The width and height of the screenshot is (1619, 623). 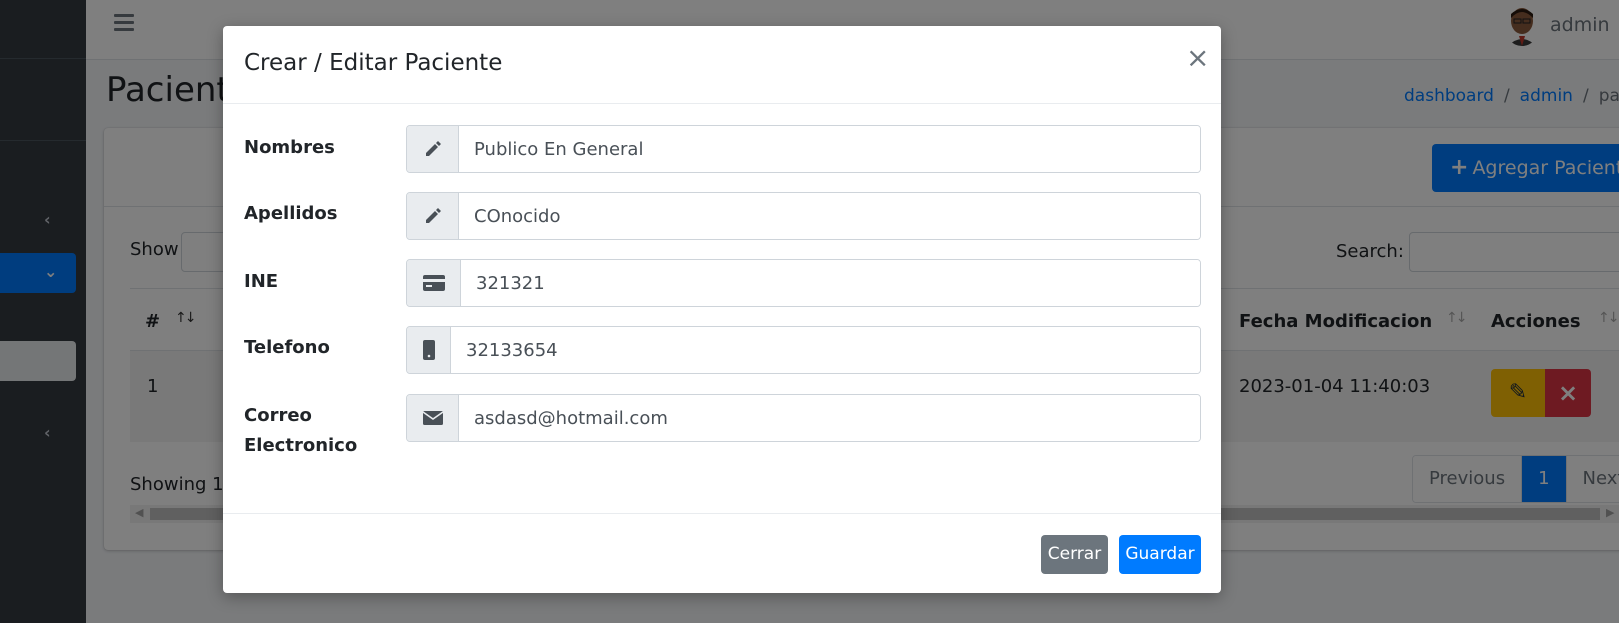 What do you see at coordinates (429, 350) in the screenshot?
I see `mobile-icon` at bounding box center [429, 350].